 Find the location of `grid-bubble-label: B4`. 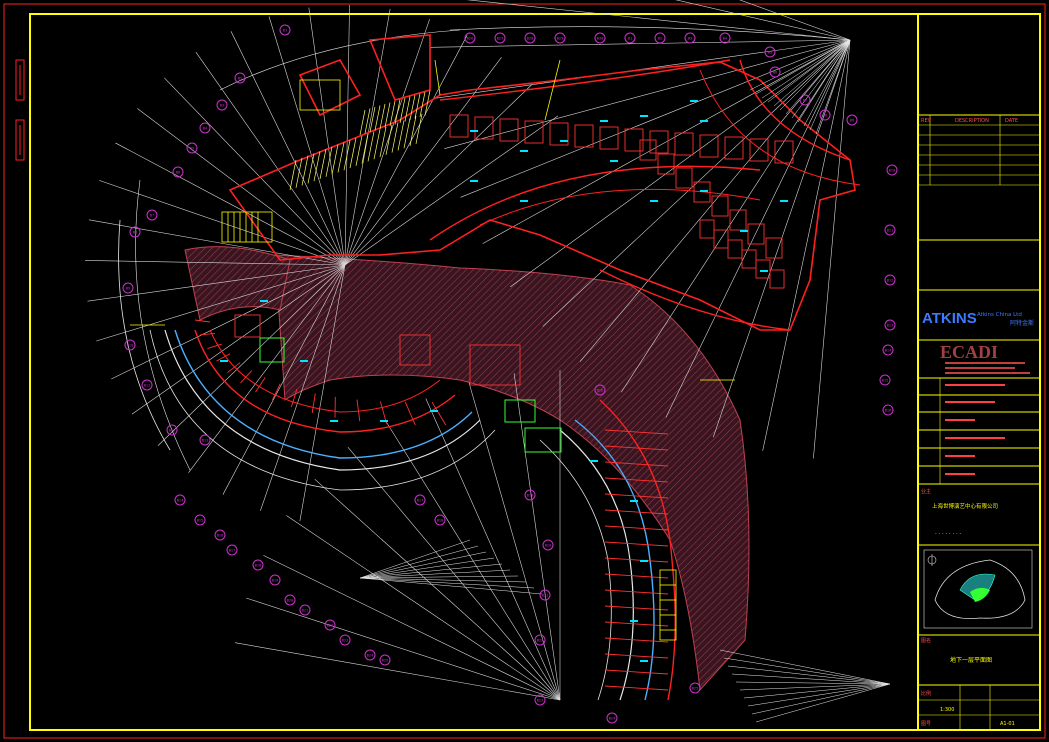

grid-bubble-label: B4 is located at coordinates (725, 39).